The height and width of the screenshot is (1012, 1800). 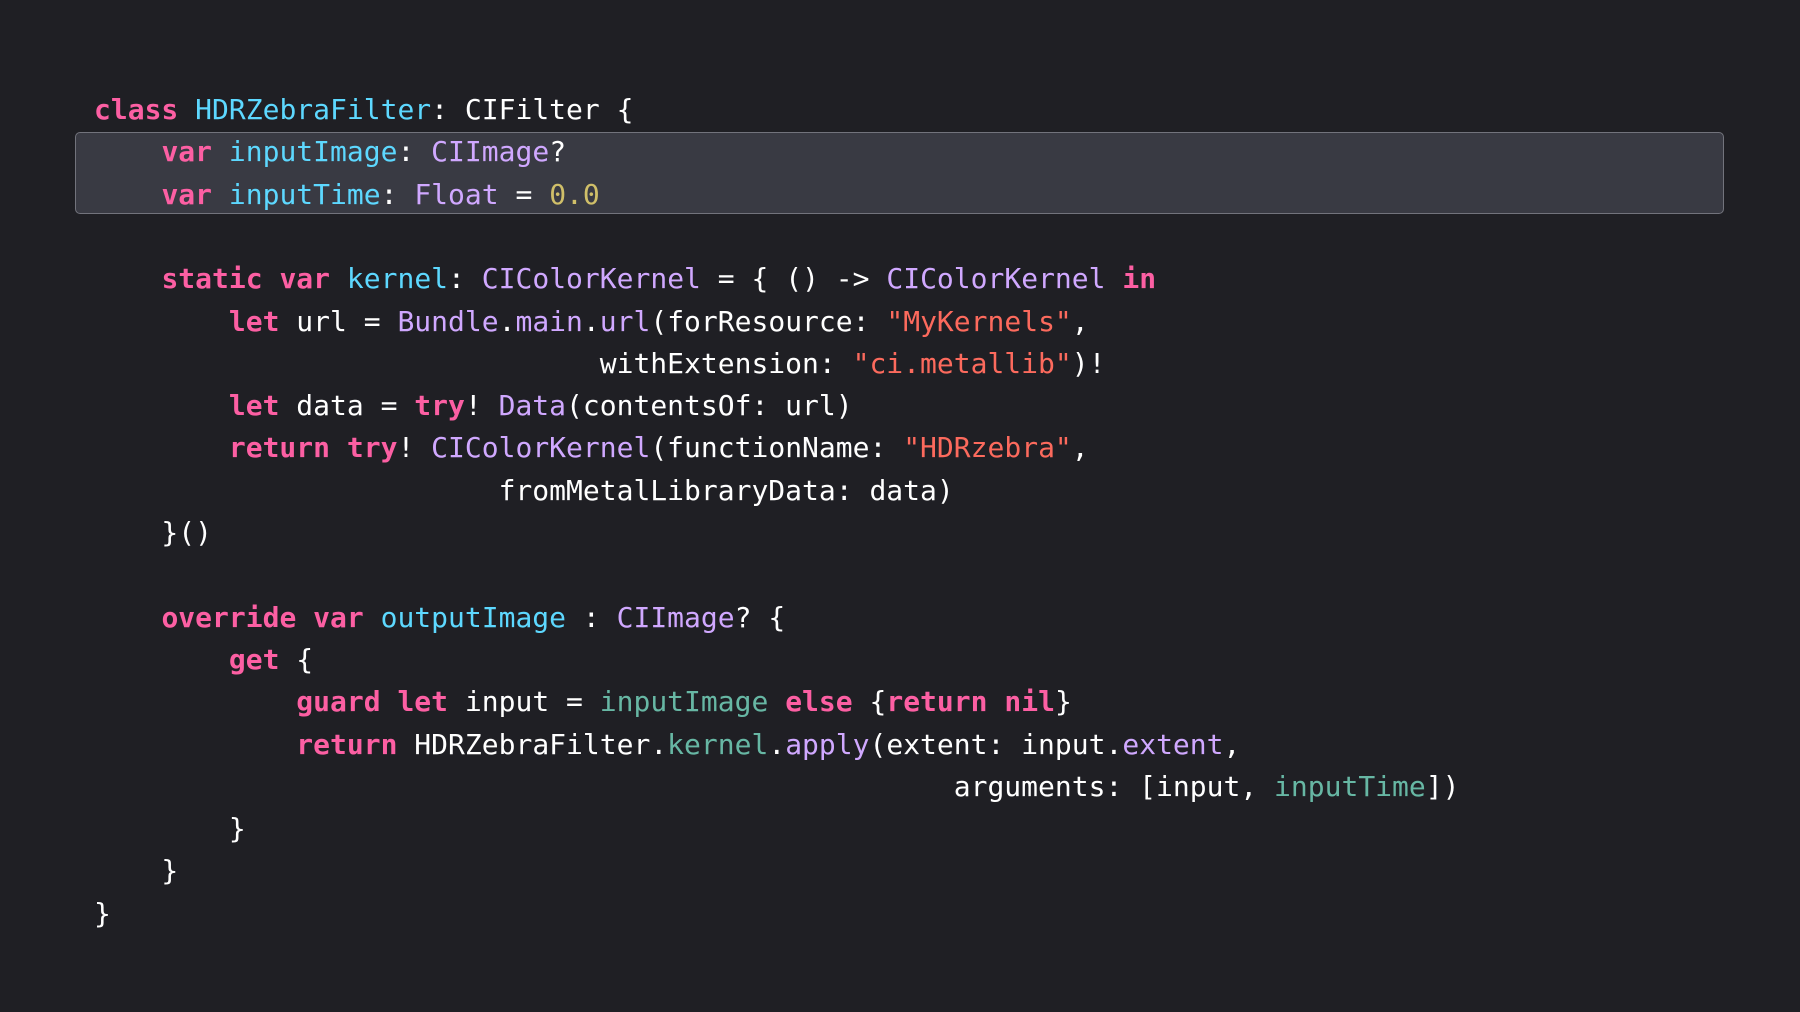 I want to click on code-line: withExtension: "ci.metallib")!, so click(x=600, y=364).